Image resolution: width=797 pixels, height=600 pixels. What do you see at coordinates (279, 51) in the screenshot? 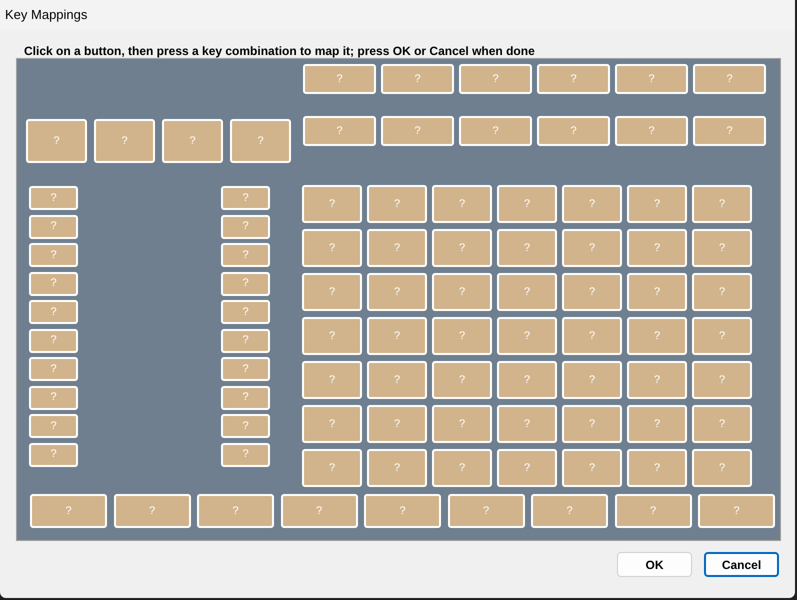
I see `instruction-text: Click on a button, then press a key combination to map it; press OK or Cancel when done` at bounding box center [279, 51].